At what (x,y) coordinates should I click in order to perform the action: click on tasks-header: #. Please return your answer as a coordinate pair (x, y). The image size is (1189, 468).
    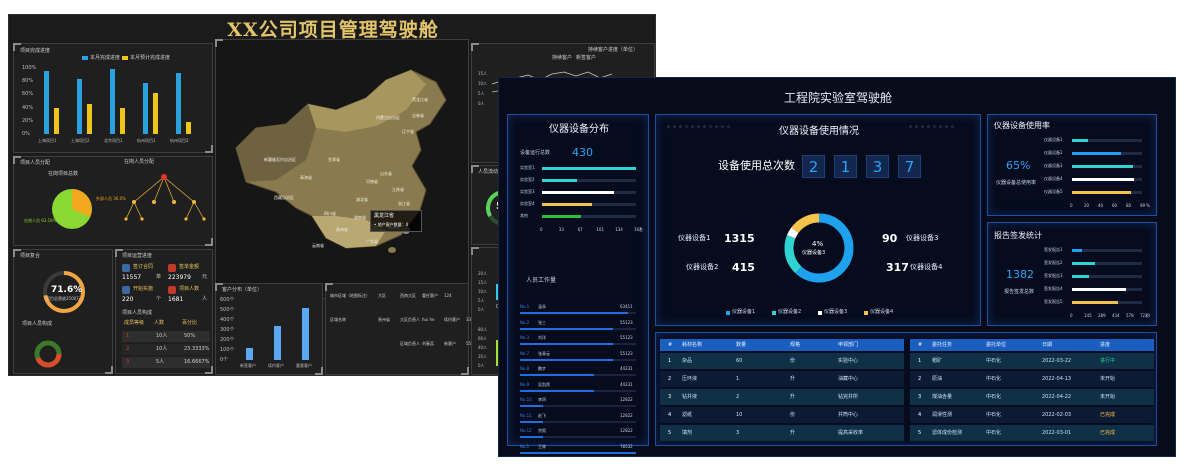
    Looking at the image, I should click on (920, 345).